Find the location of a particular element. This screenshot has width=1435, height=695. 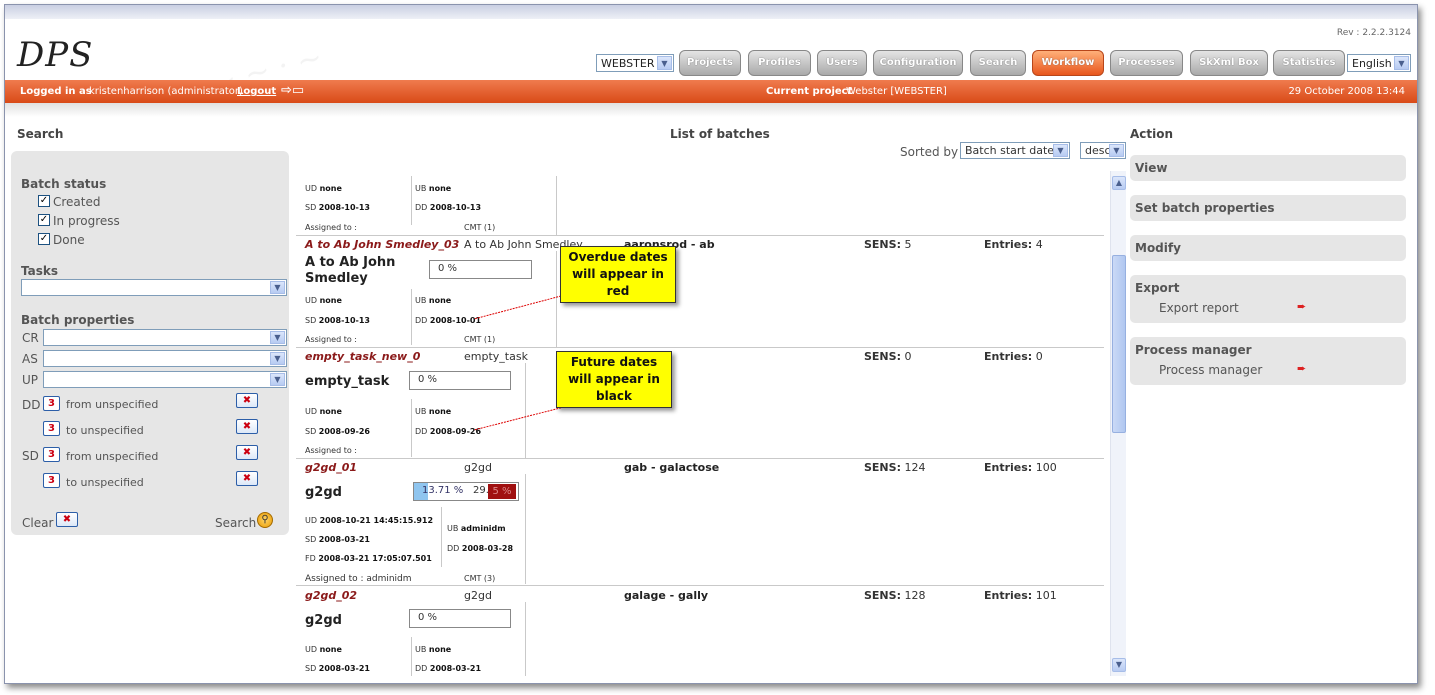

scroll-up-icon: ▲ is located at coordinates (1119, 183).